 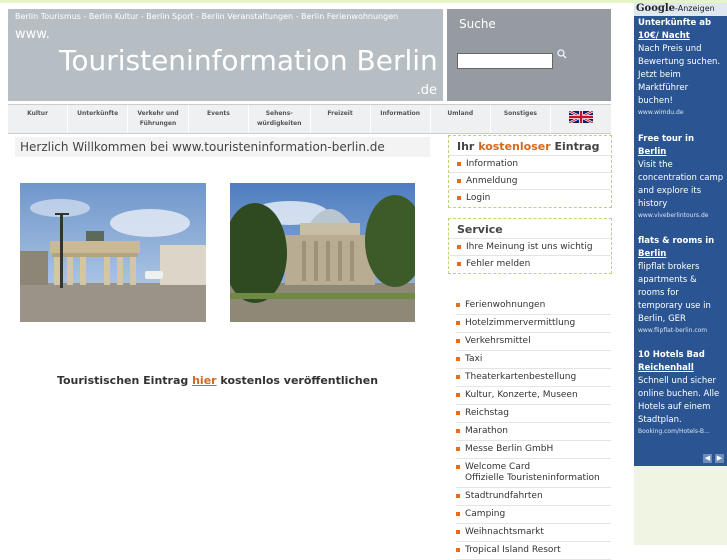 What do you see at coordinates (680, 505) in the screenshot?
I see `ads-footer-area` at bounding box center [680, 505].